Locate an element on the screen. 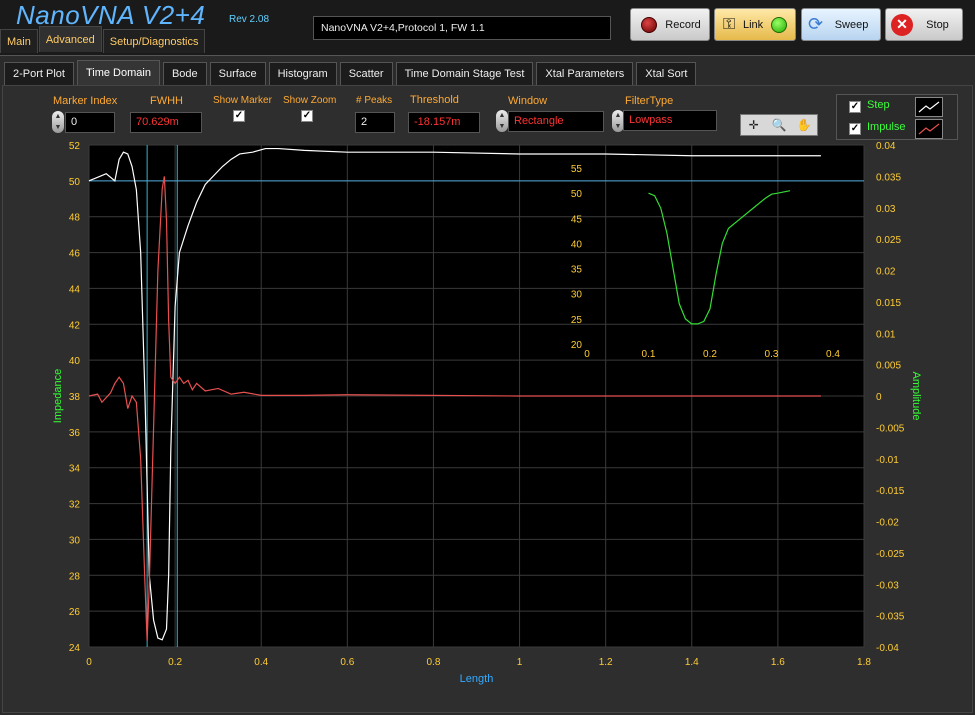  tab-histogram: Histogram is located at coordinates (302, 73).